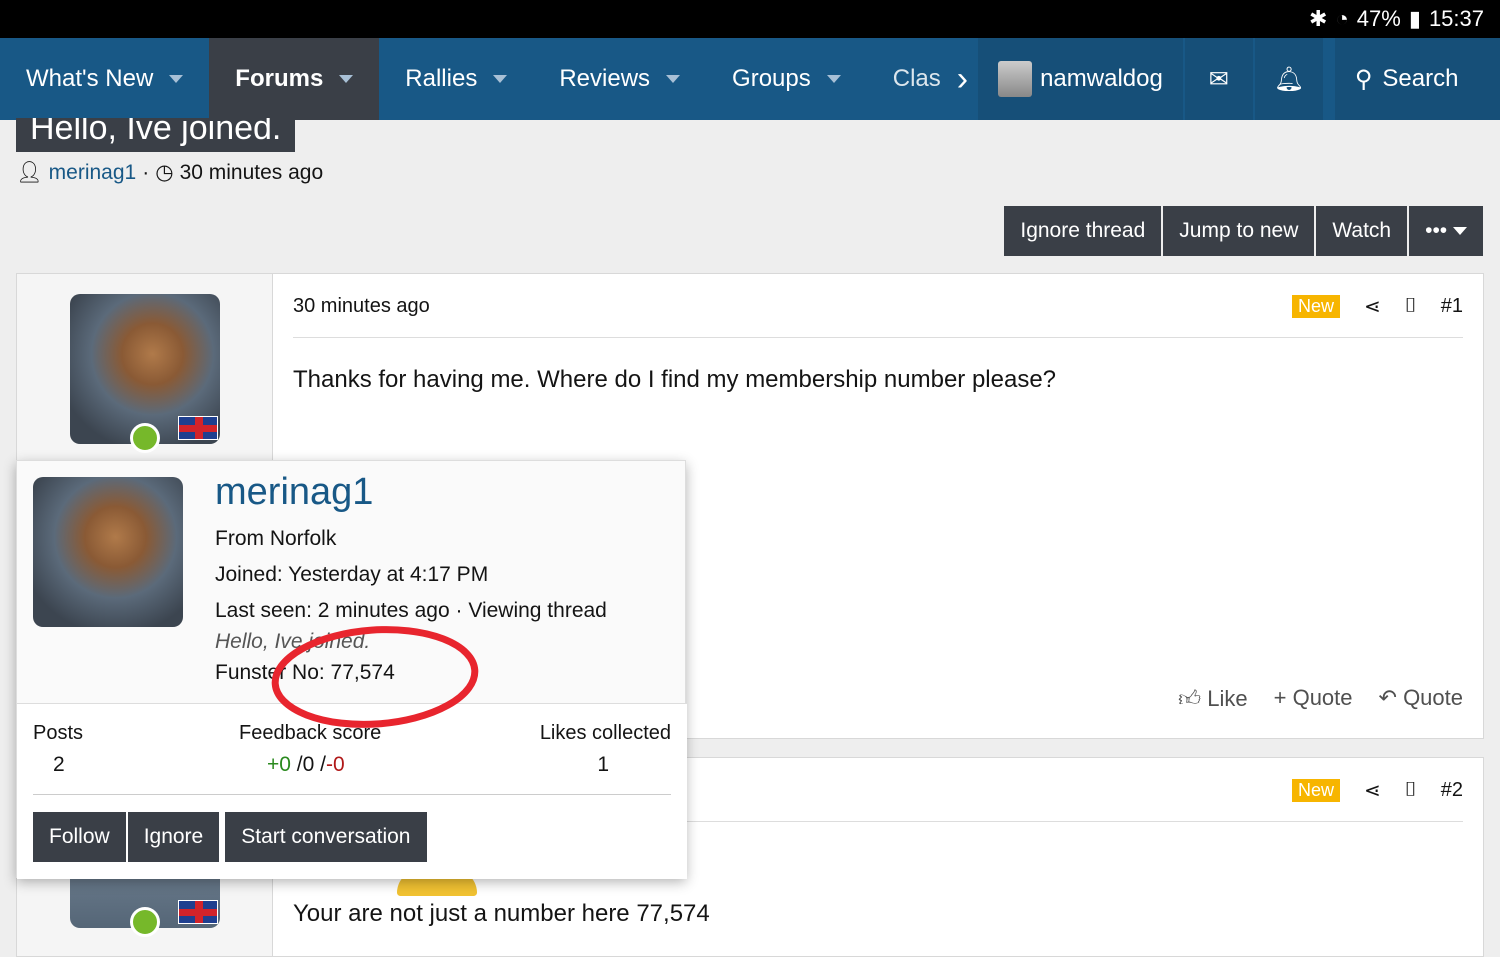 This screenshot has height=957, width=1500. What do you see at coordinates (79, 837) in the screenshot?
I see `follow-button: Follow` at bounding box center [79, 837].